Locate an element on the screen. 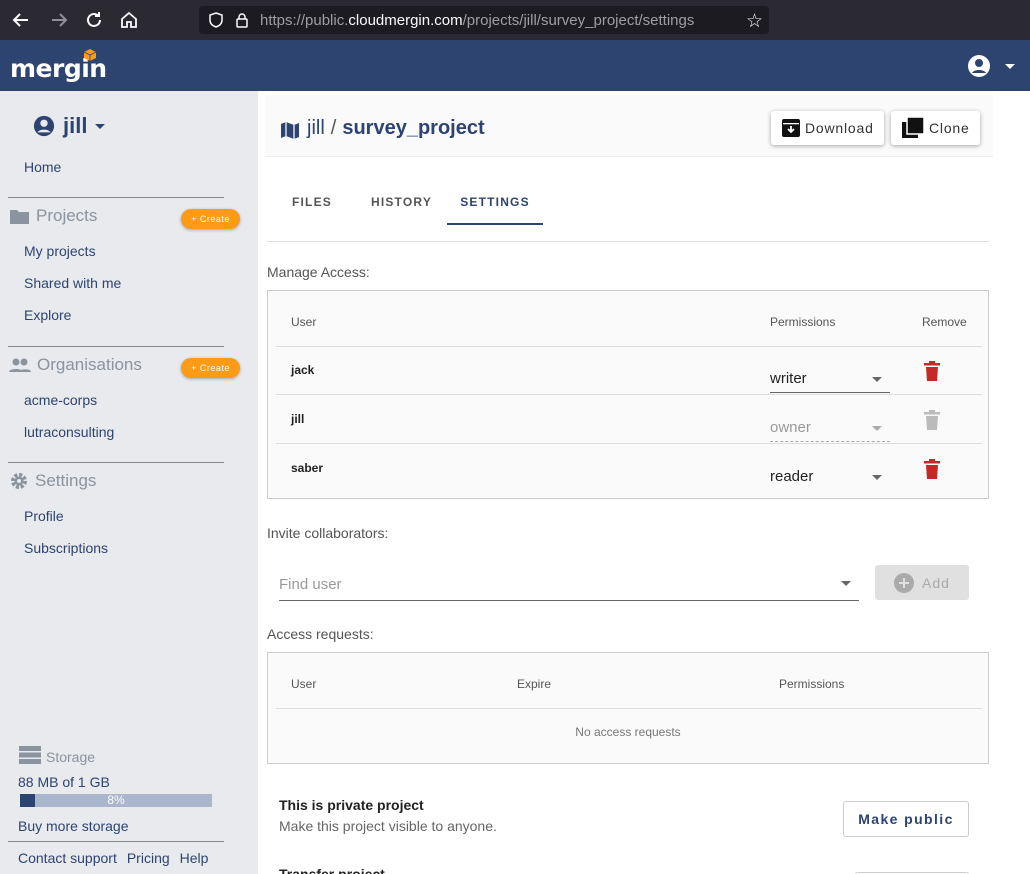 This screenshot has width=1030, height=874. projects-section: Projects is located at coordinates (53, 216).